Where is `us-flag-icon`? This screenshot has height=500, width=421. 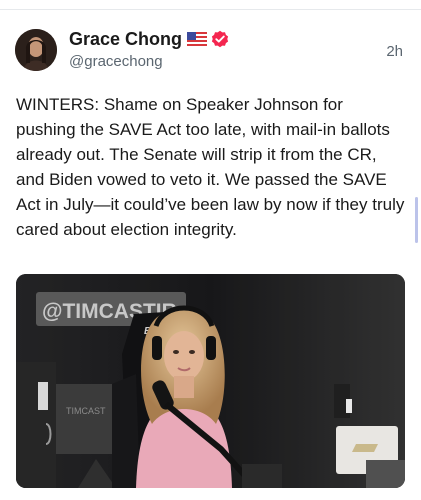
us-flag-icon is located at coordinates (197, 39).